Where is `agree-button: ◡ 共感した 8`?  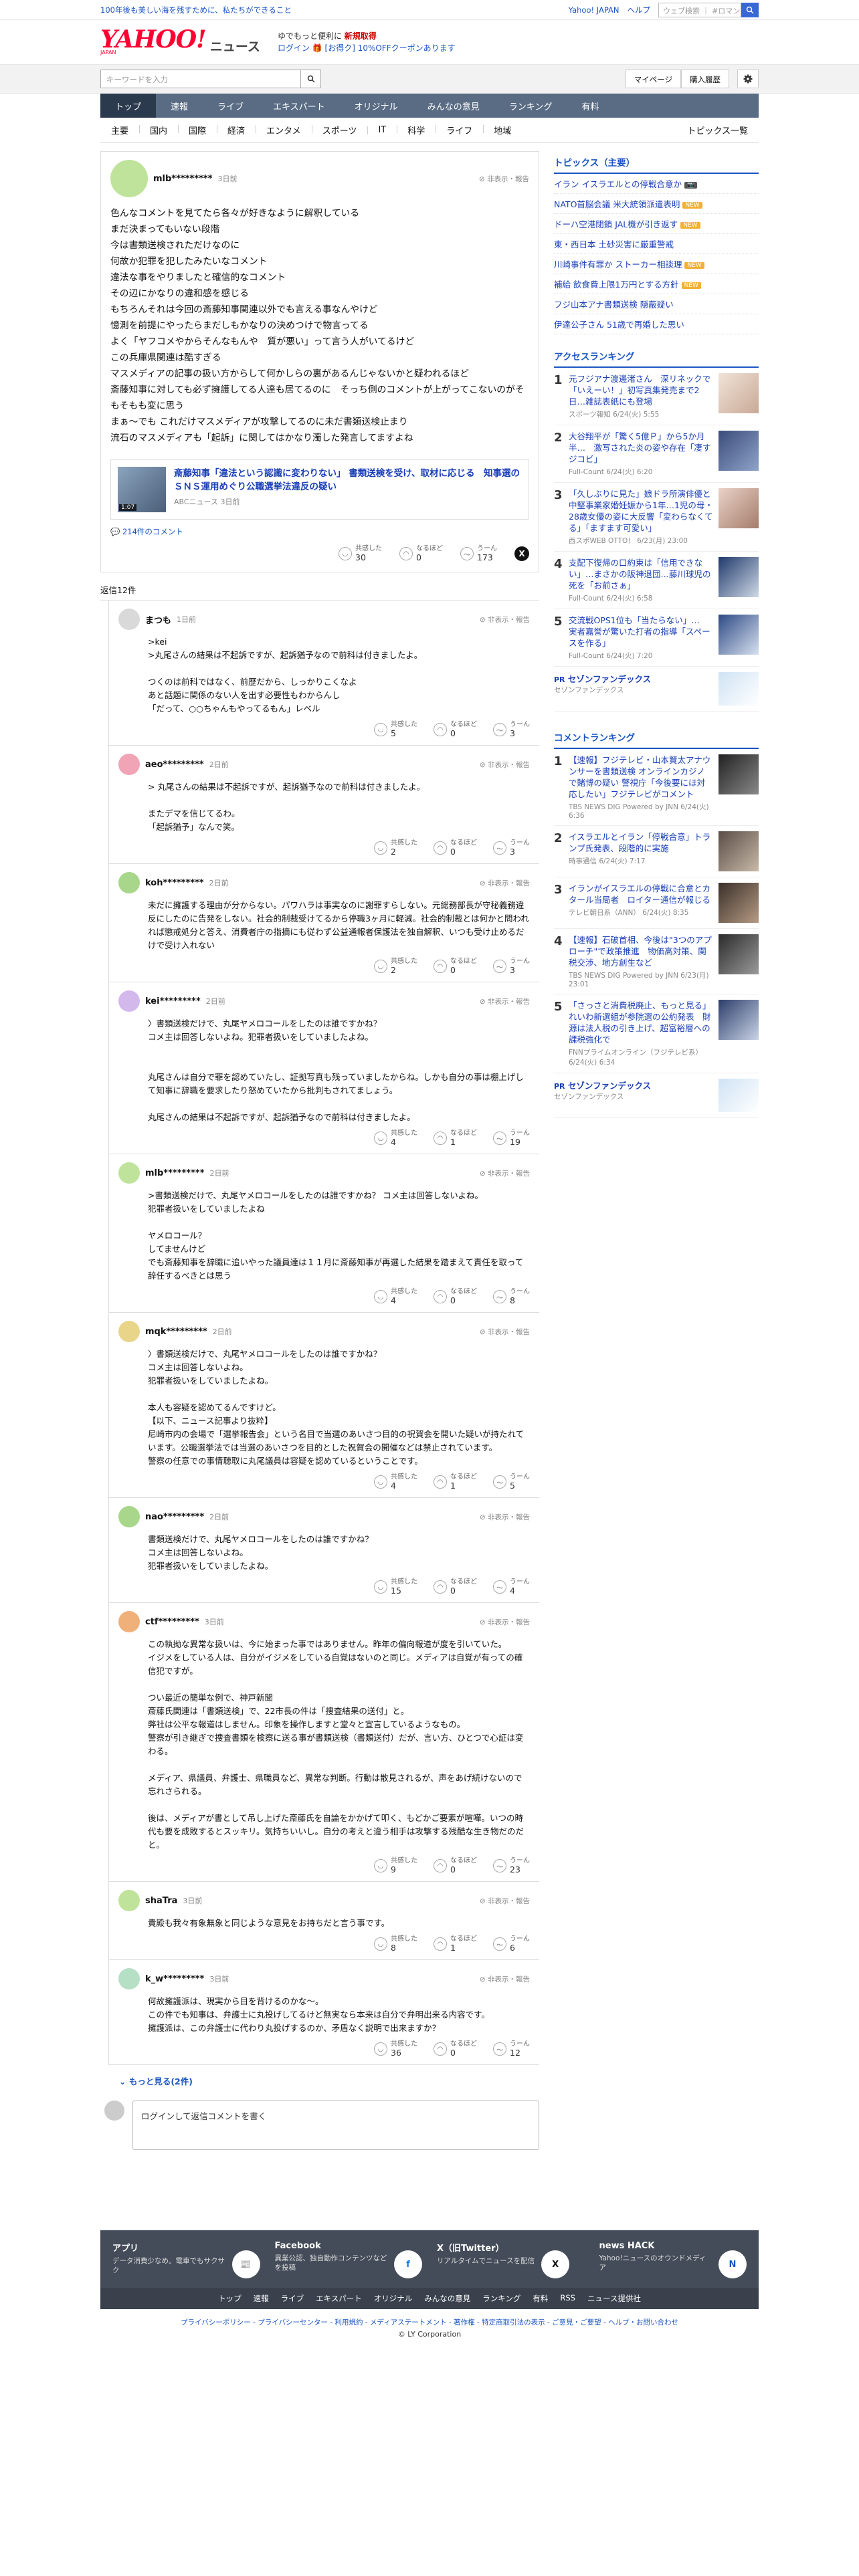 agree-button: ◡ 共感した 8 is located at coordinates (395, 1944).